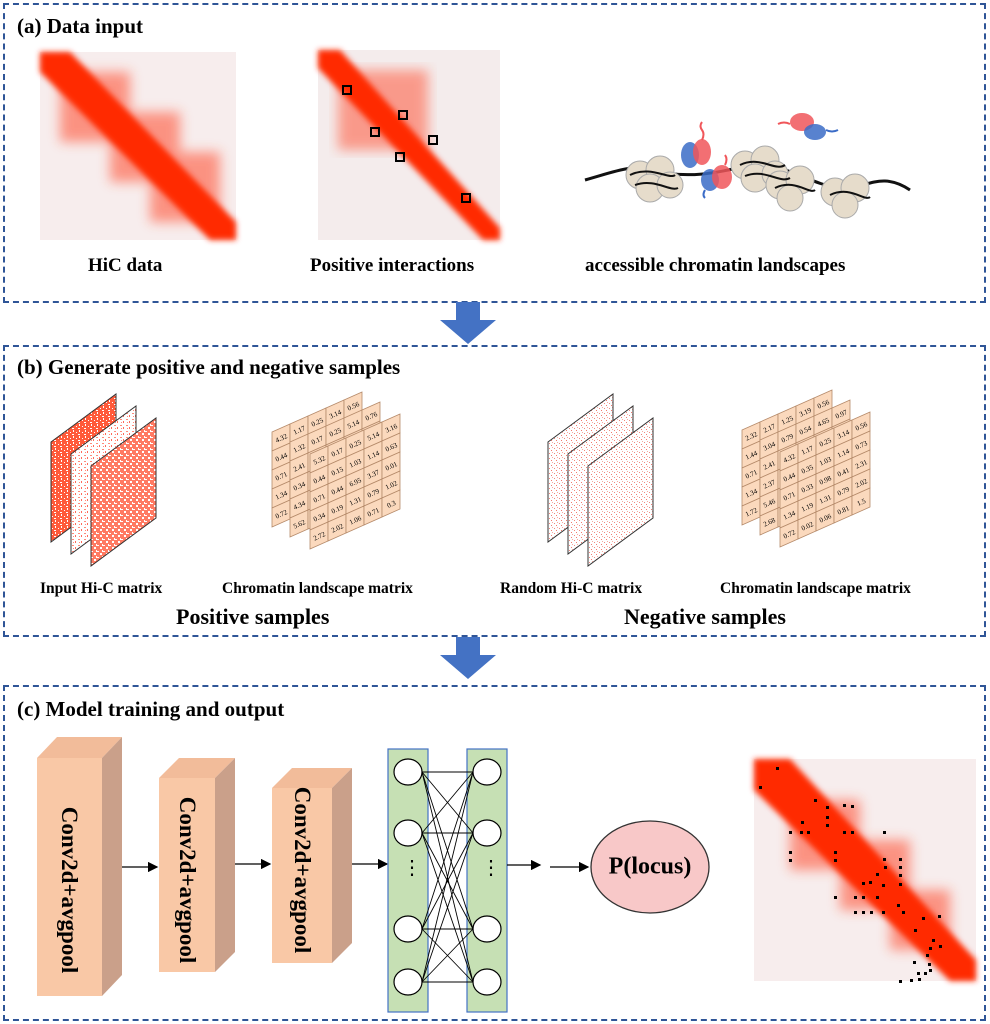 Image resolution: width=990 pixels, height=1024 pixels. What do you see at coordinates (412, 868) in the screenshot?
I see `dense-ellipsis-1: ⋮` at bounding box center [412, 868].